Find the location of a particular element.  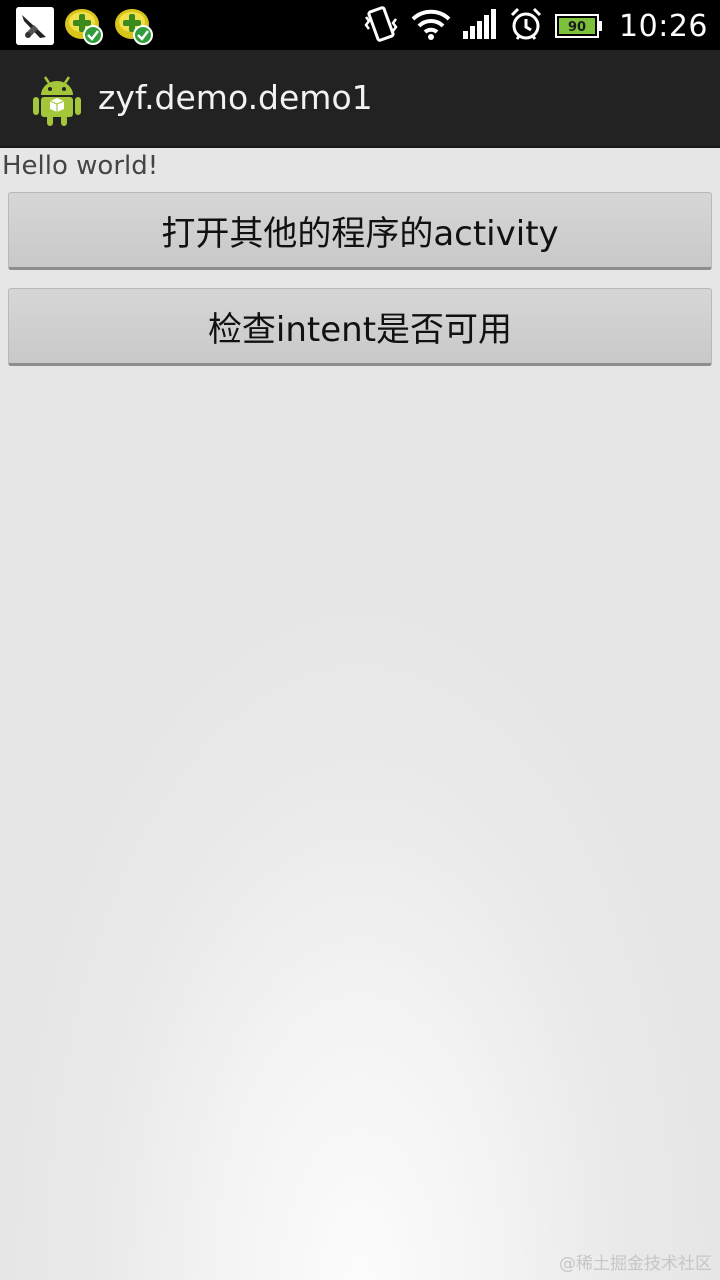

alarm-icon is located at coordinates (526, 26).